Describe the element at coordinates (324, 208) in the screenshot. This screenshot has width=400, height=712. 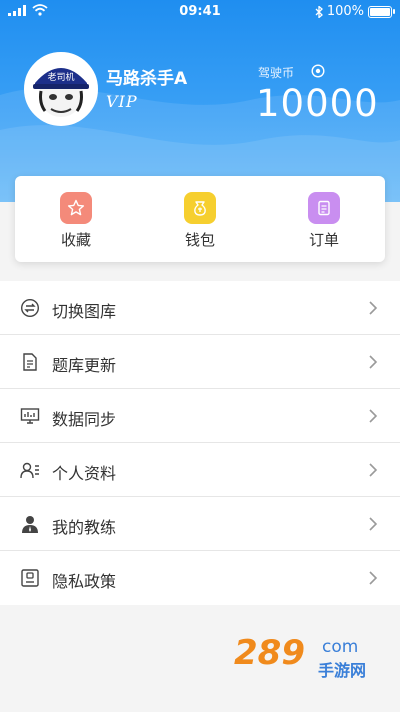
I see `order-icon` at that location.